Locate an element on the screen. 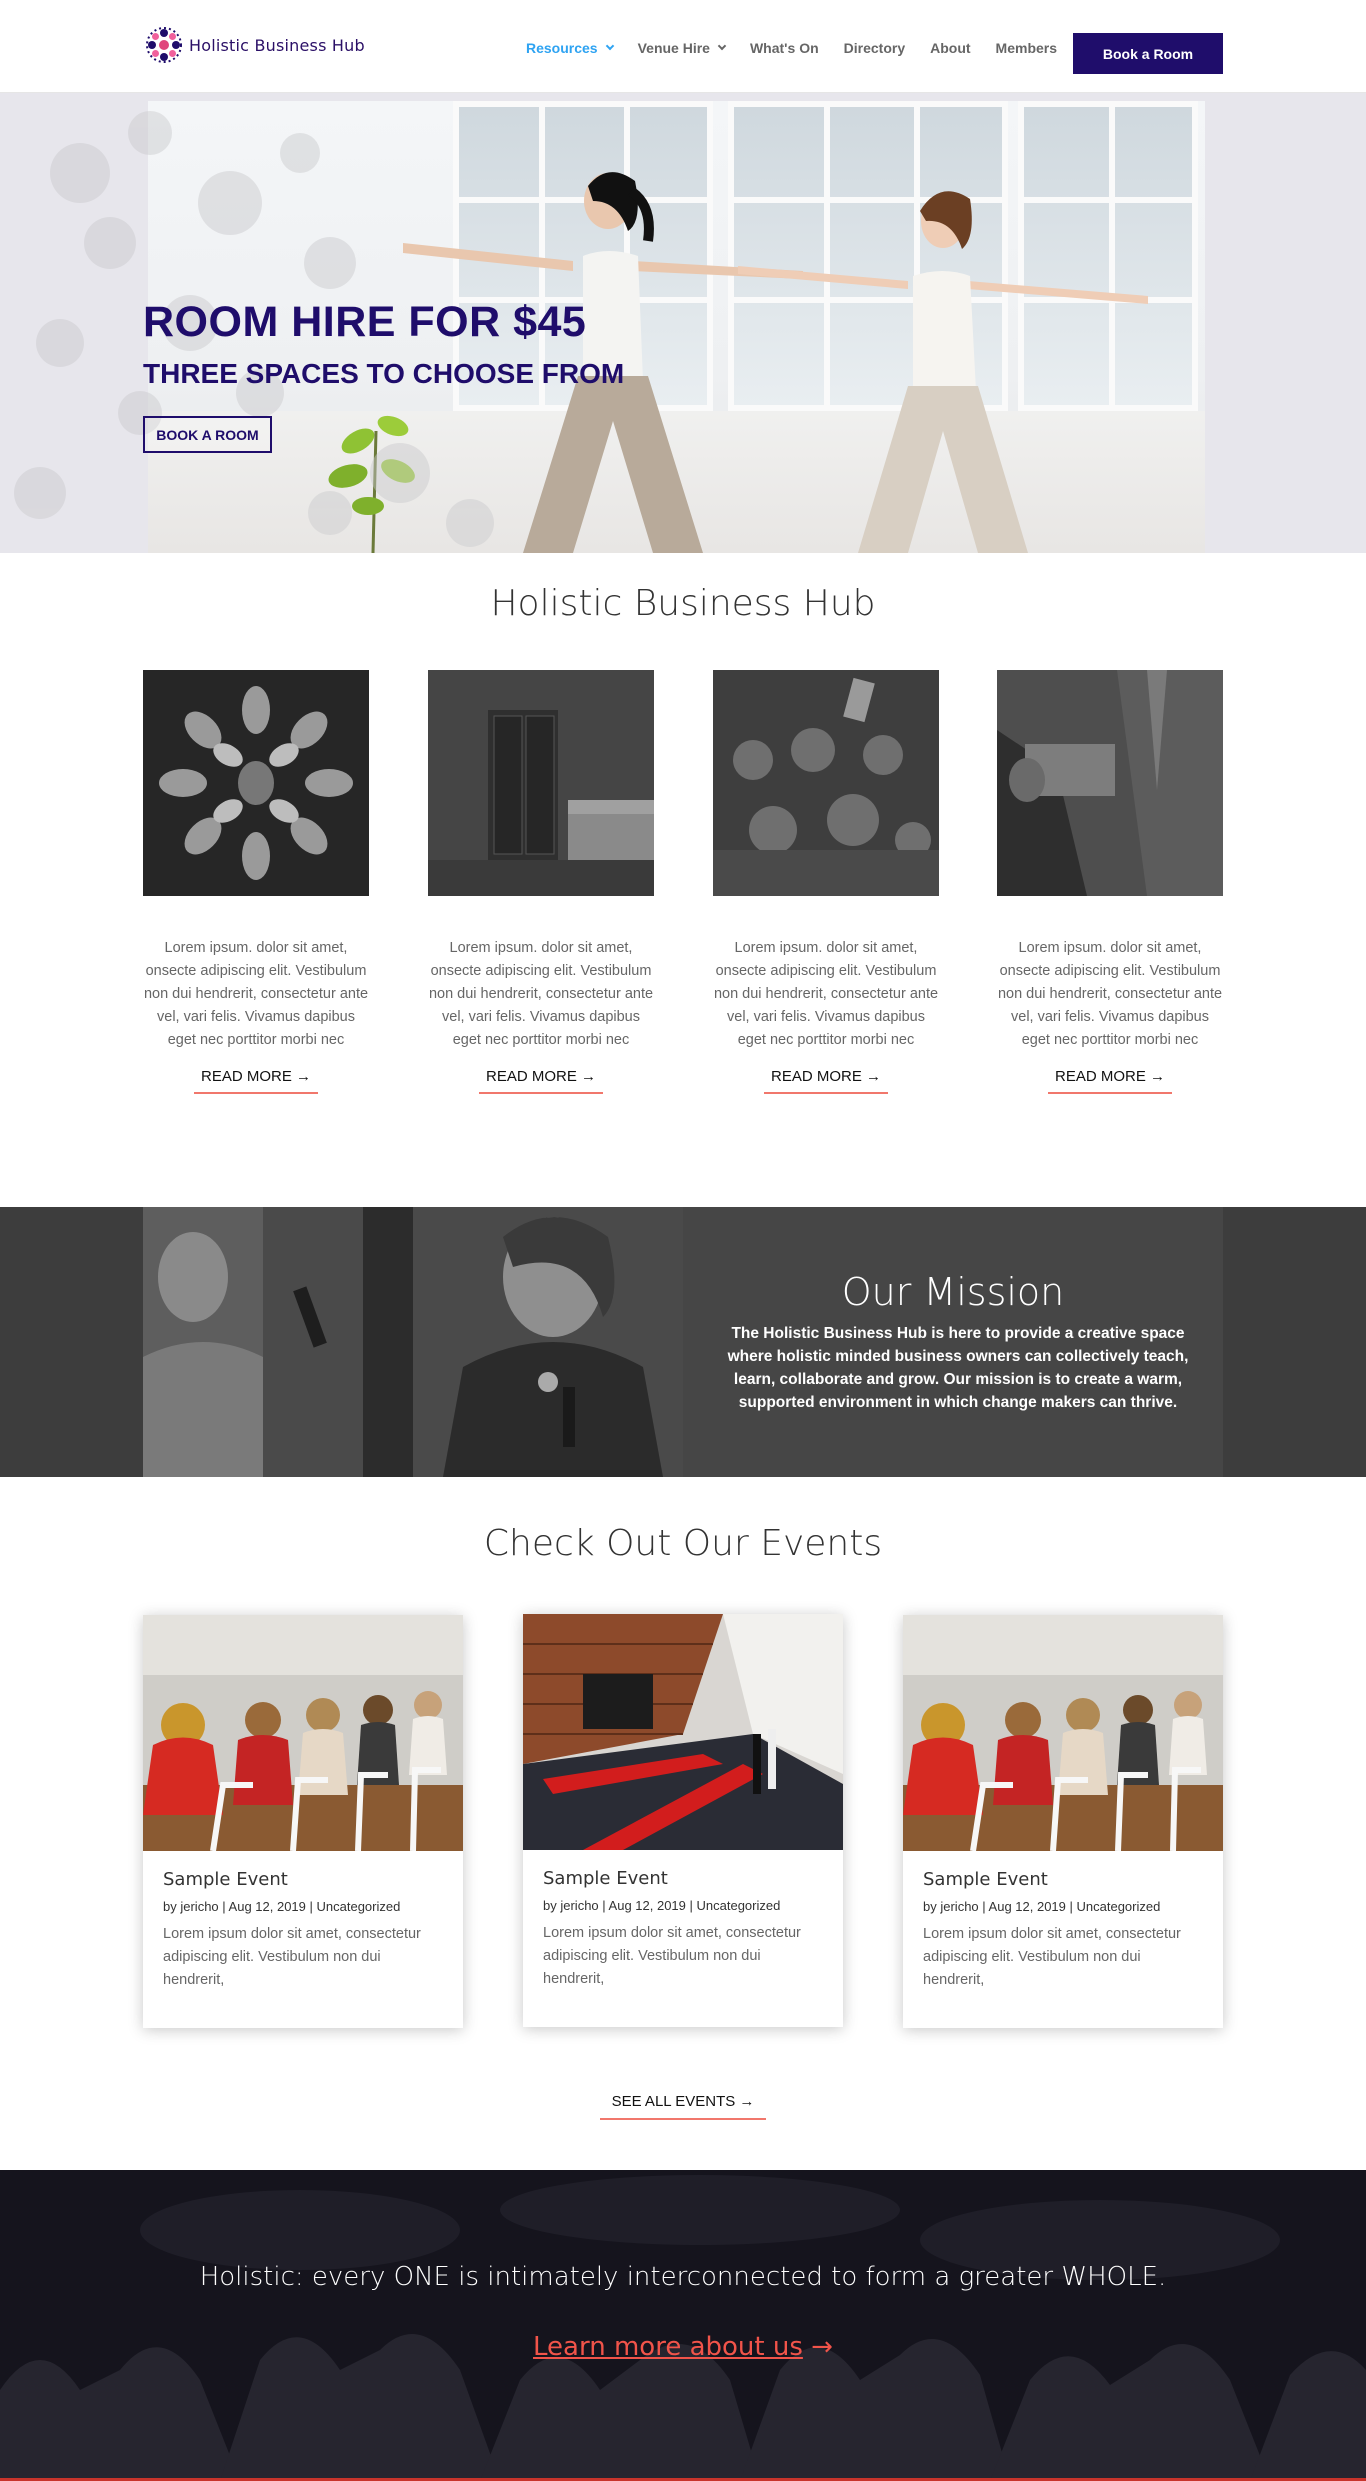 This screenshot has width=1366, height=2481. nav-item-members: Members is located at coordinates (1026, 48).